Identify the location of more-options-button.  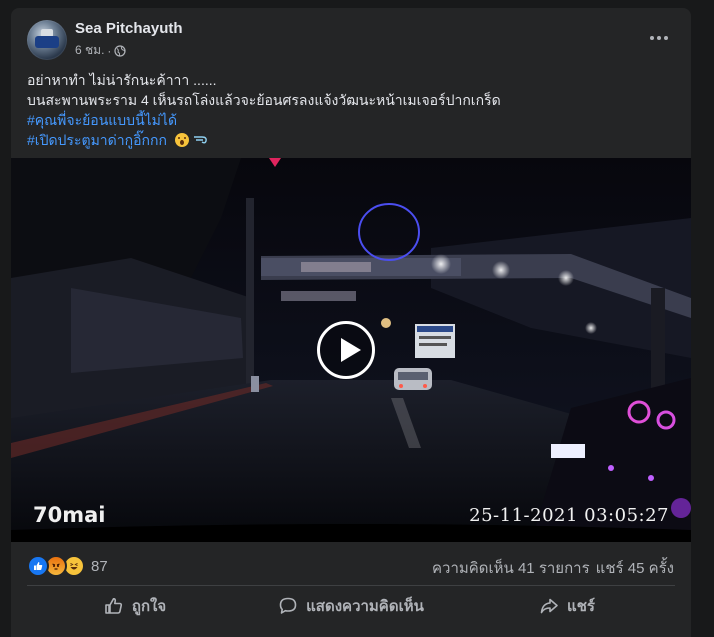
(659, 38).